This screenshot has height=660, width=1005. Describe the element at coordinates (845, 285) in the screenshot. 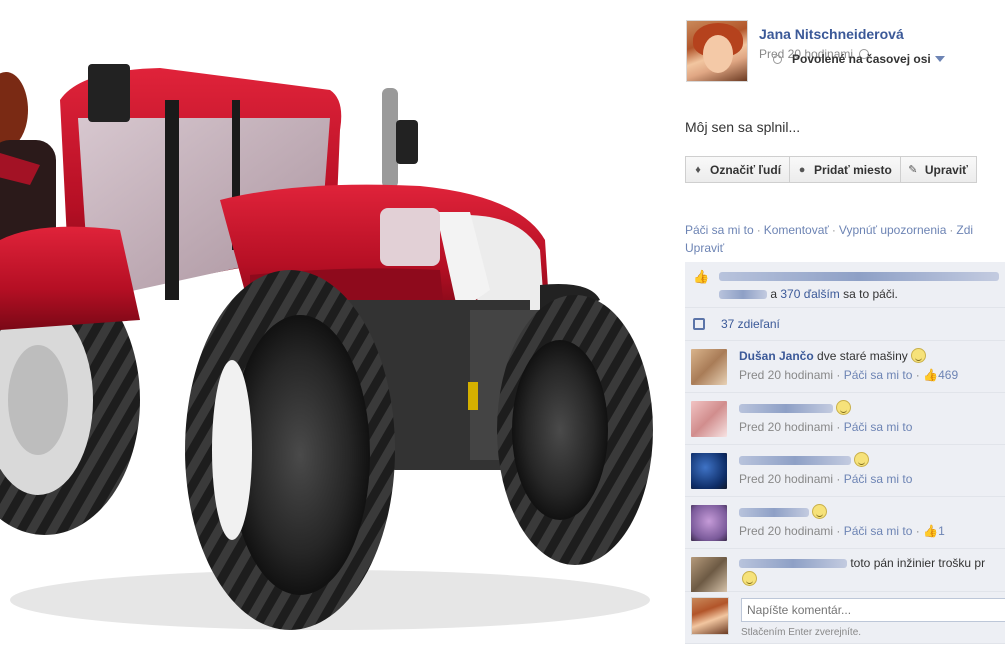

I see `likes-summary: 👍 a 370 ďalším sa to páči.` at that location.